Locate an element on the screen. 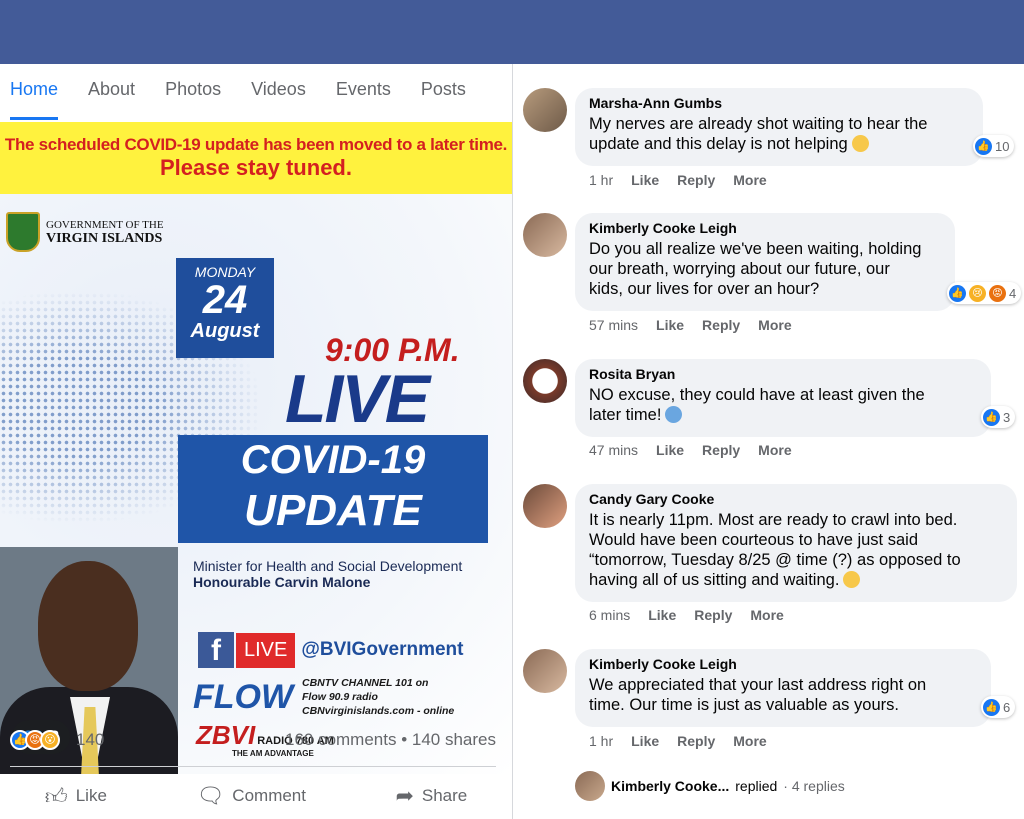  comment-button: 🗨 Comment is located at coordinates (251, 796).